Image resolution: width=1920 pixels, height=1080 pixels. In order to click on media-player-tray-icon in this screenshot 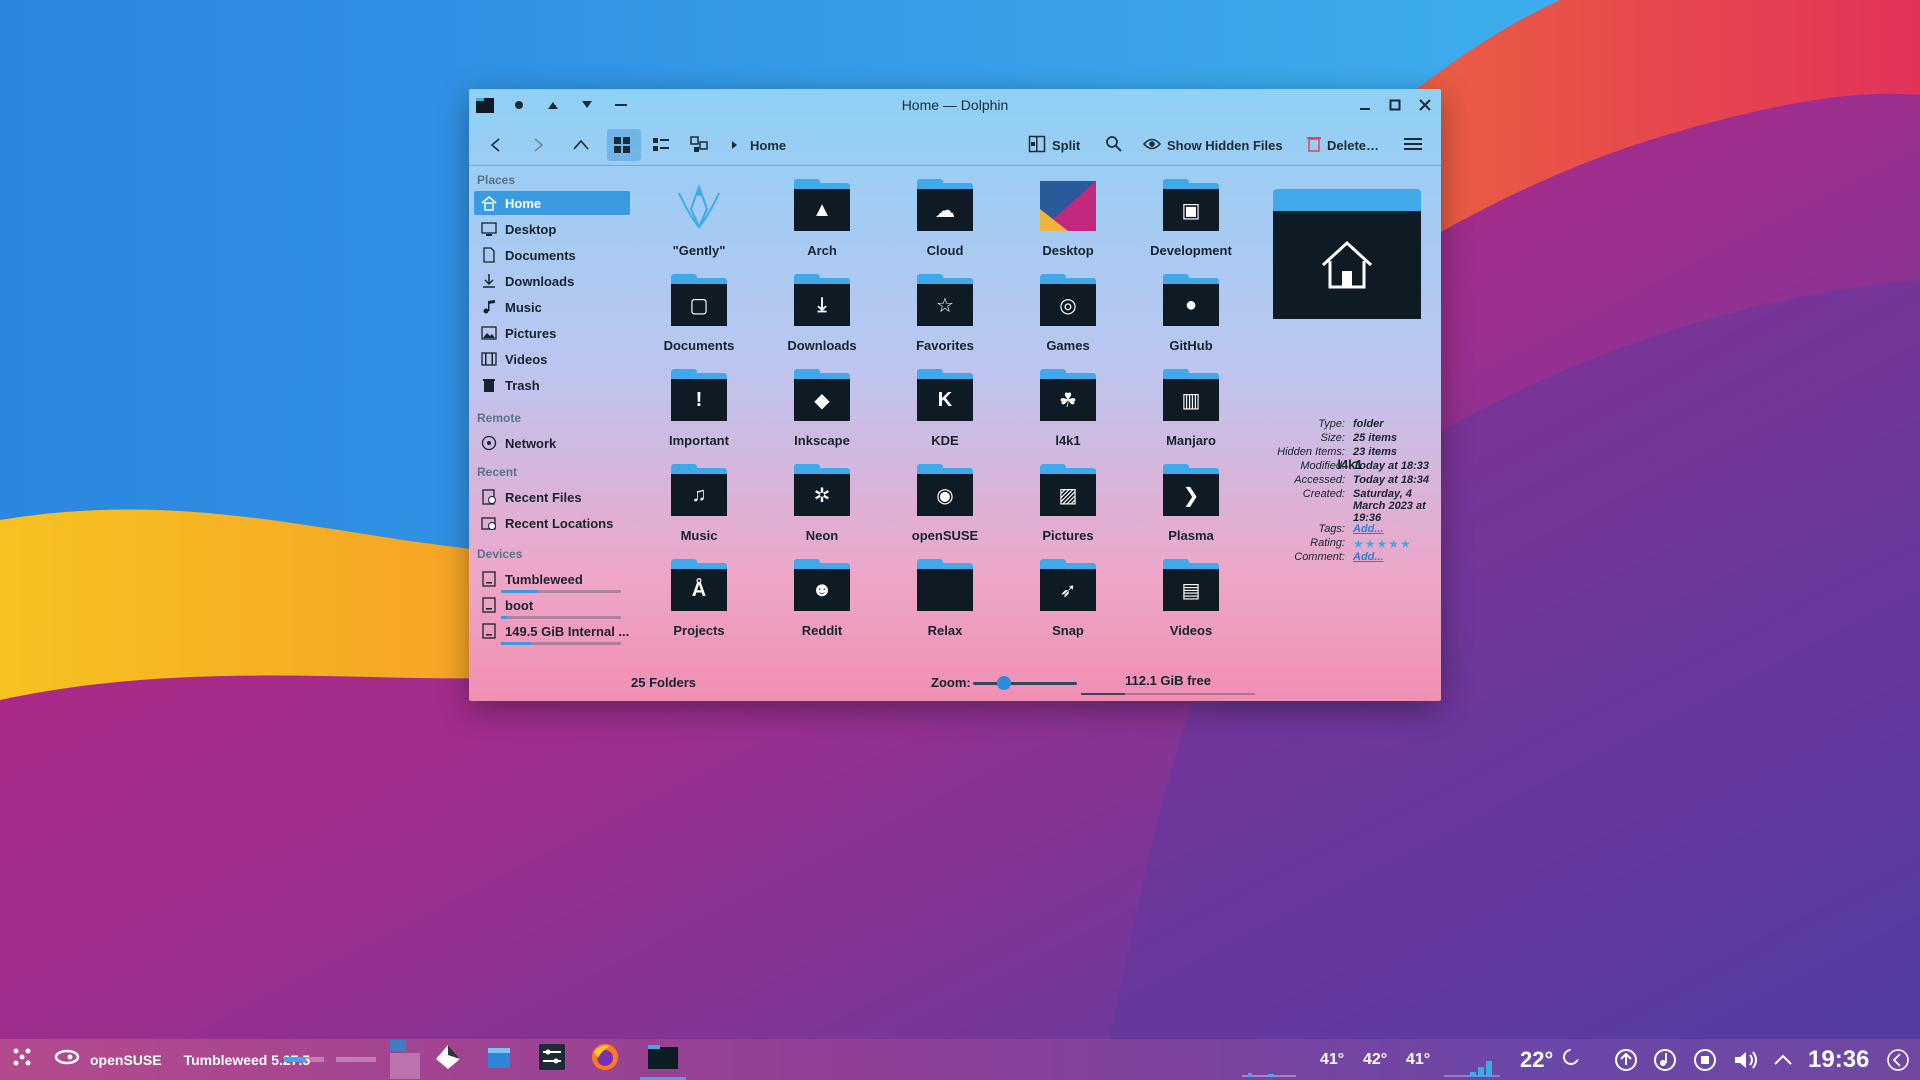, I will do `click(1665, 1059)`.